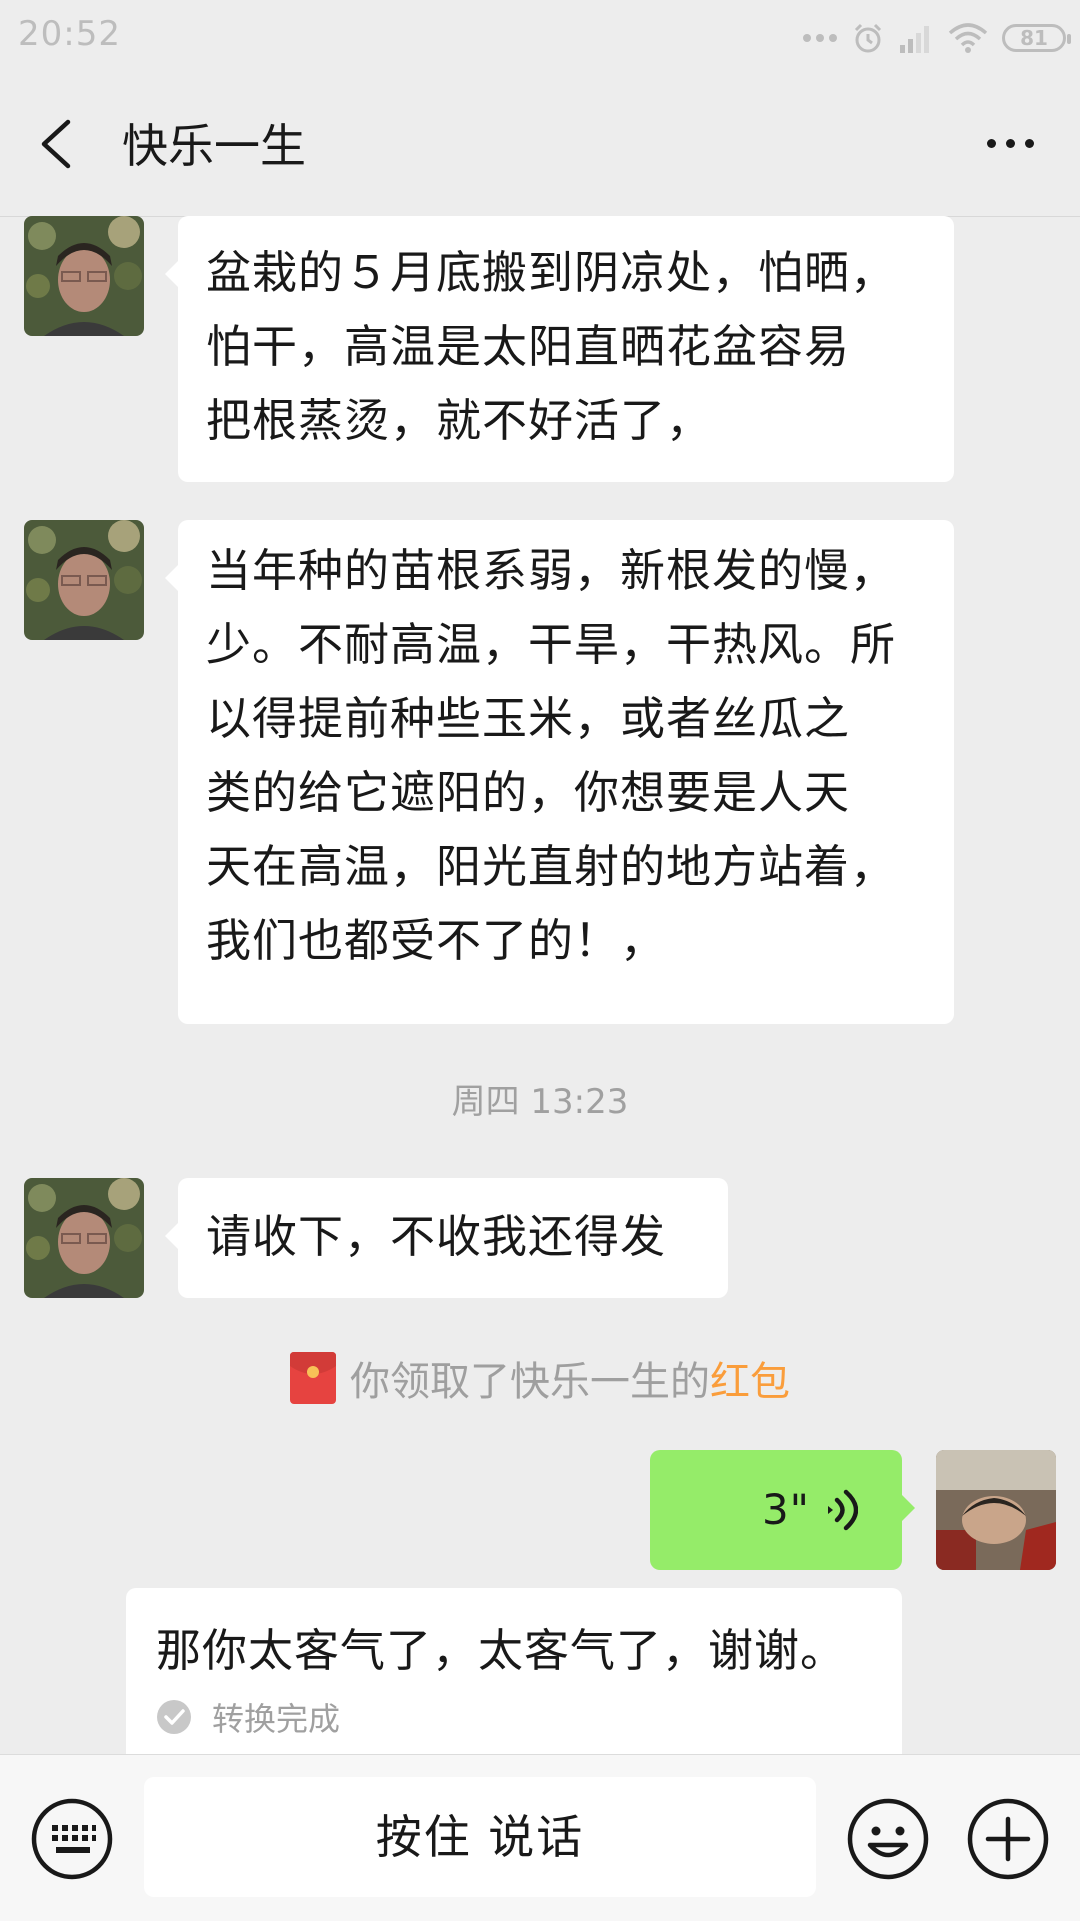 This screenshot has height=1921, width=1080. I want to click on input-bar: 按住 说话, so click(540, 1837).